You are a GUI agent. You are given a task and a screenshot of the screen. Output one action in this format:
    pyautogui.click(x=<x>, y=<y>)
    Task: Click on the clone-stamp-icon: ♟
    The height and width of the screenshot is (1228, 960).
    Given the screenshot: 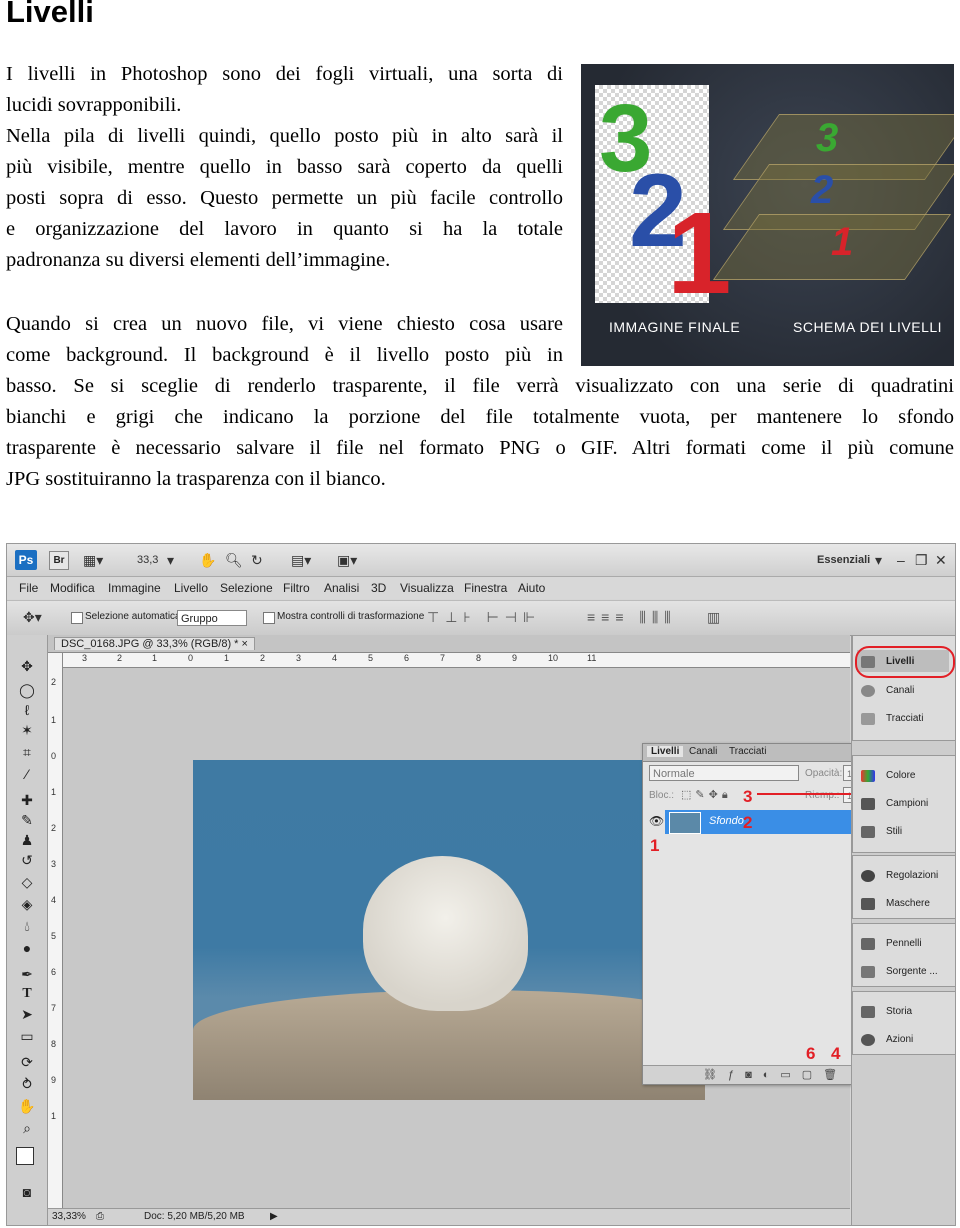 What is the action you would take?
    pyautogui.click(x=27, y=840)
    